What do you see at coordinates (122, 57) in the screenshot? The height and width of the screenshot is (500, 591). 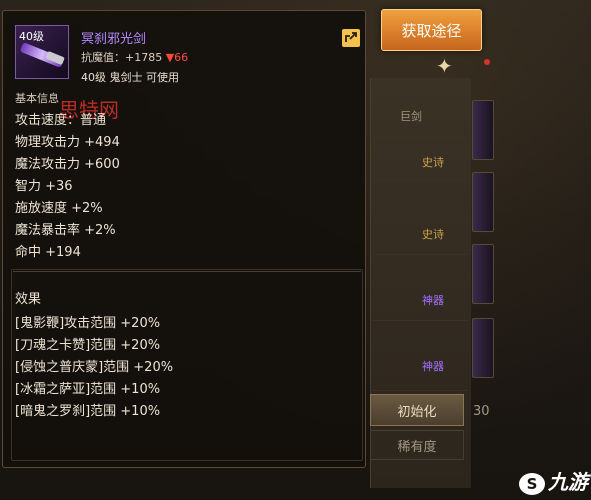 I see `resist-label: 抗魔值：+1785` at bounding box center [122, 57].